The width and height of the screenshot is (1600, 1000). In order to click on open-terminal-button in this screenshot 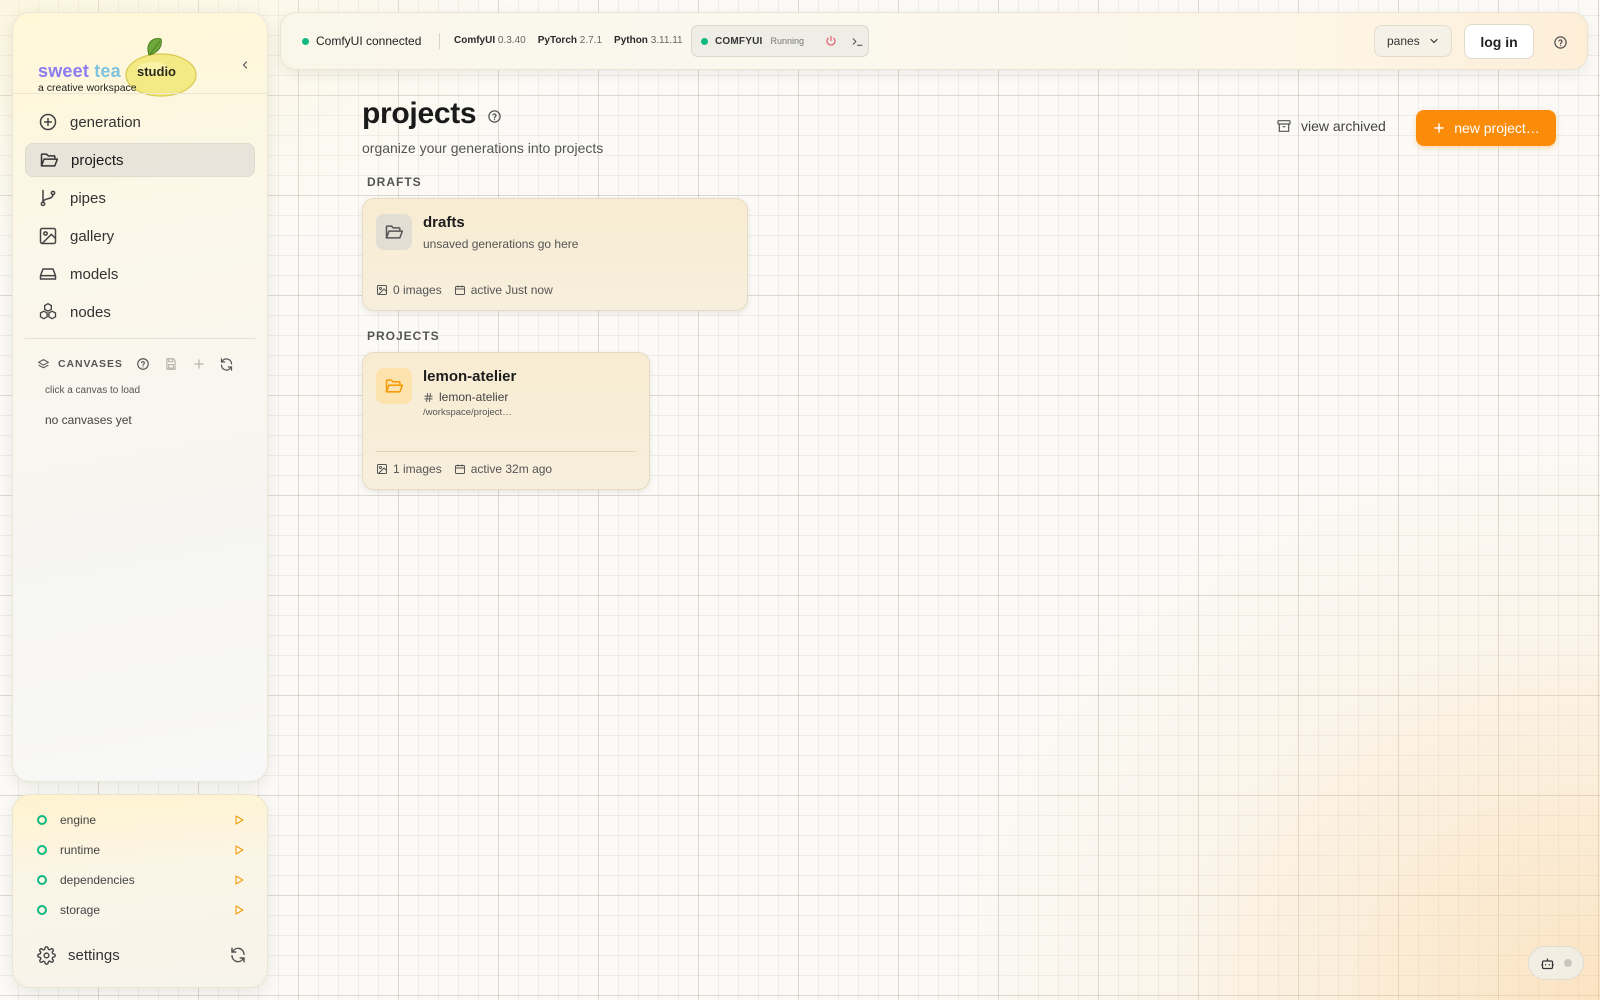, I will do `click(857, 41)`.